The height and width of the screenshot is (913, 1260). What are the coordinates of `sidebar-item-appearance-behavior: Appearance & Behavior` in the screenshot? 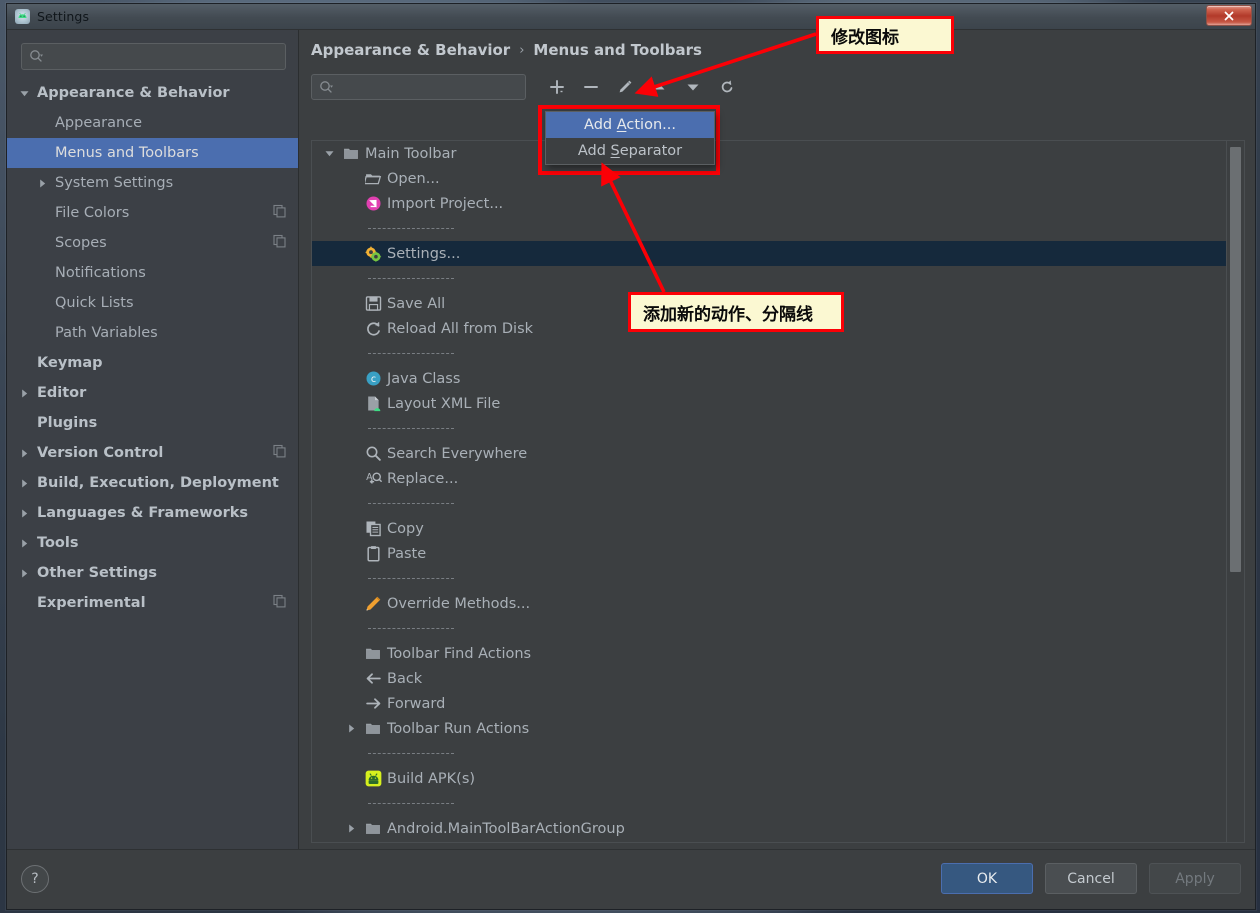 It's located at (152, 93).